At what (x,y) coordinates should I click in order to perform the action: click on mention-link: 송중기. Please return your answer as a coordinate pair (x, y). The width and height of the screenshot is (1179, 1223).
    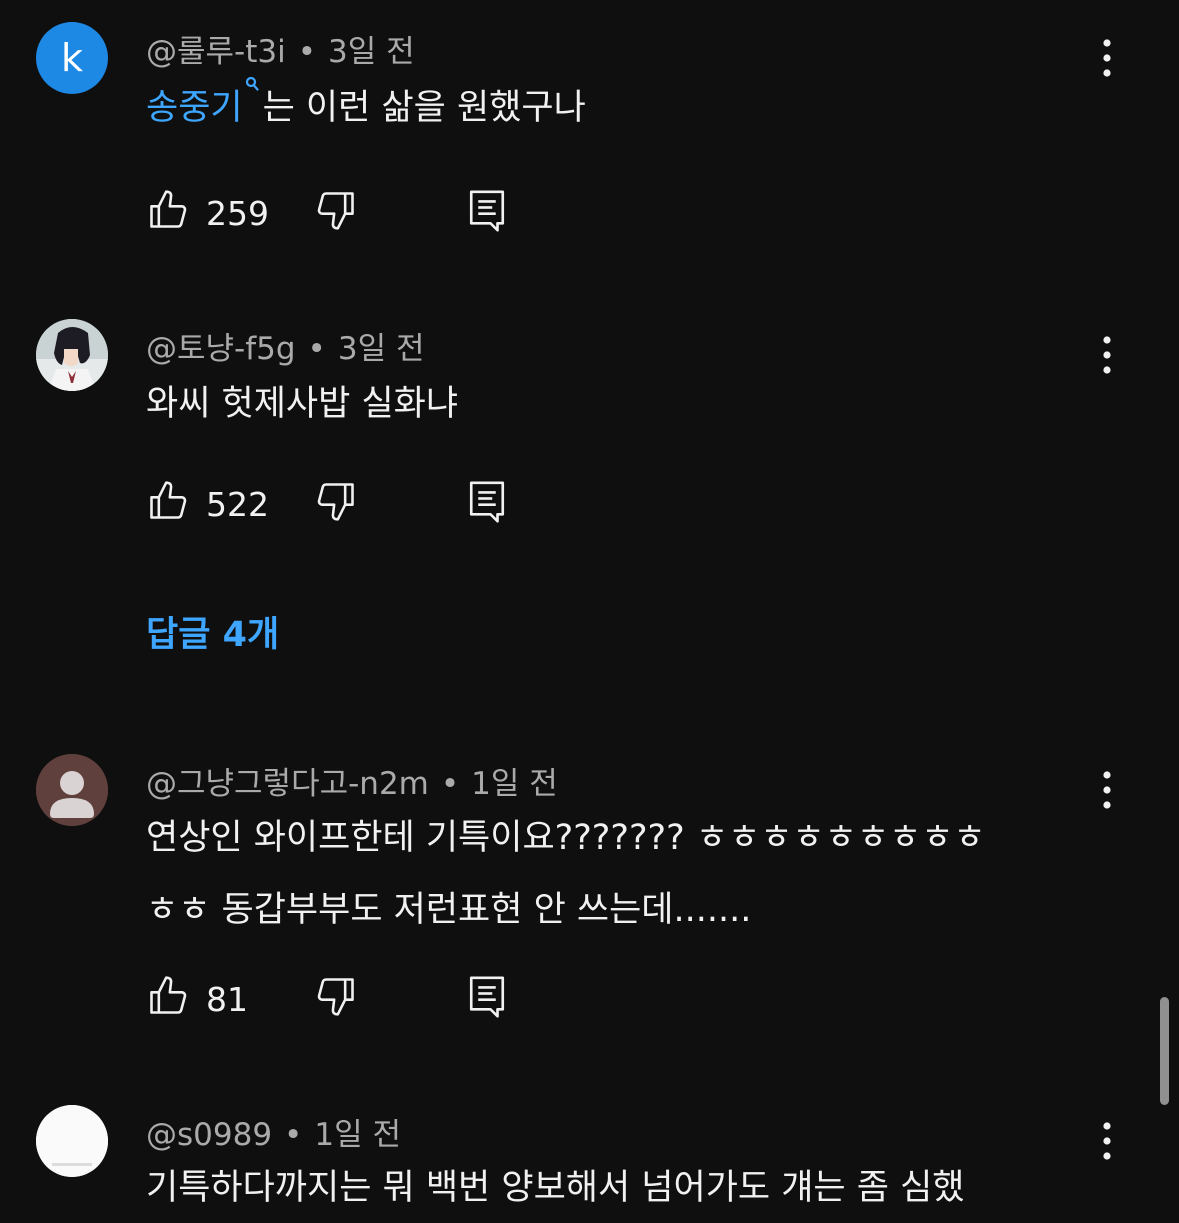
    Looking at the image, I should click on (204, 102).